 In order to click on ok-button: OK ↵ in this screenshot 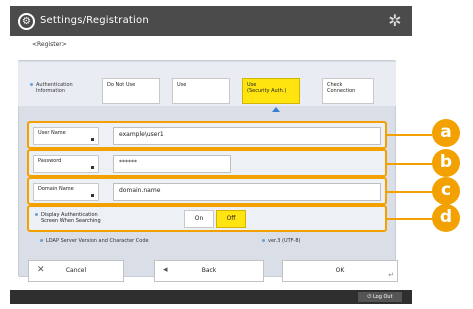, I will do `click(340, 271)`.